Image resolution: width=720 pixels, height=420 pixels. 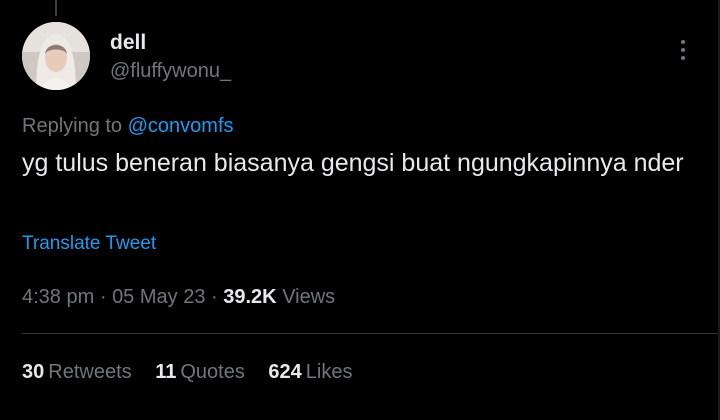 I want to click on views-count: 39.2K, so click(x=250, y=297).